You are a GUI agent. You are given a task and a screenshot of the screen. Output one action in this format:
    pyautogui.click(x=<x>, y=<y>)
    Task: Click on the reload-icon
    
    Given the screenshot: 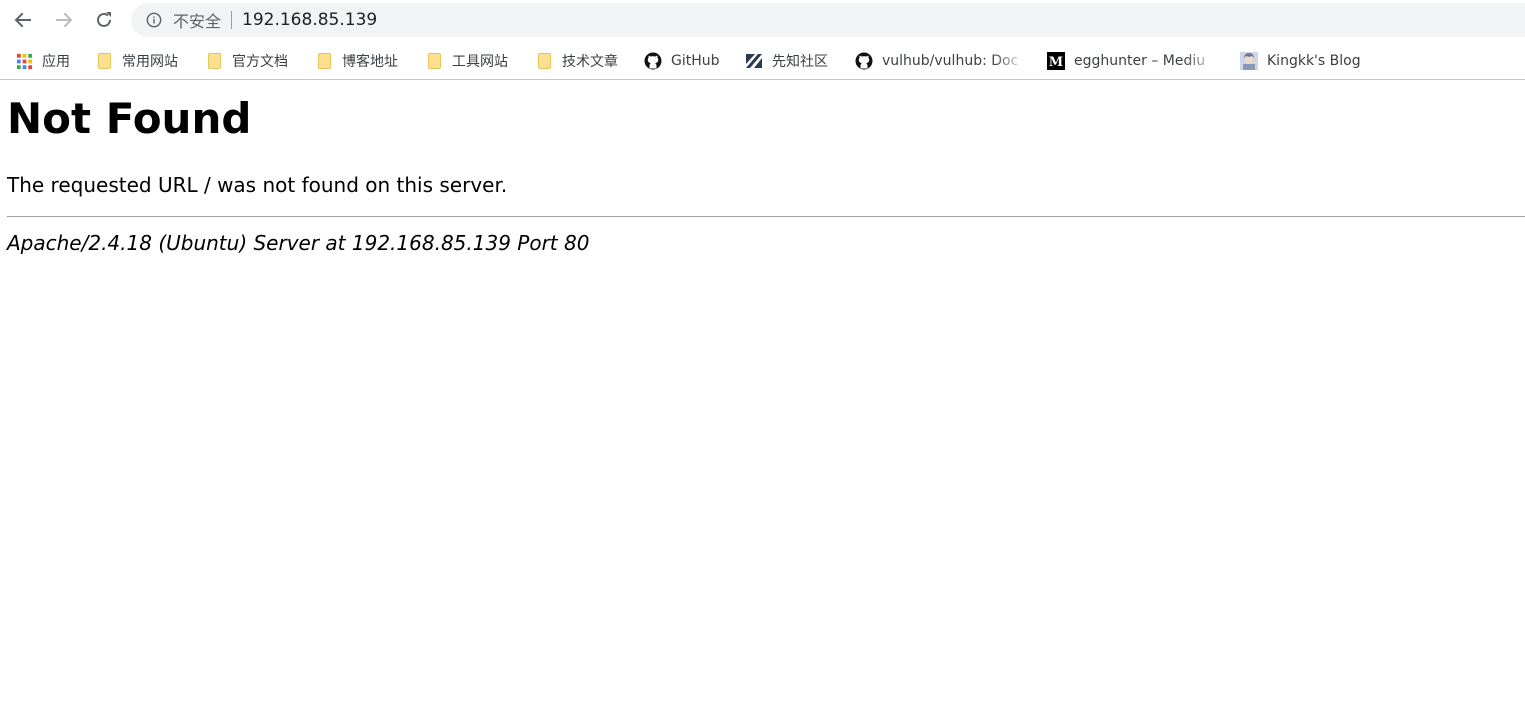 What is the action you would take?
    pyautogui.click(x=104, y=19)
    